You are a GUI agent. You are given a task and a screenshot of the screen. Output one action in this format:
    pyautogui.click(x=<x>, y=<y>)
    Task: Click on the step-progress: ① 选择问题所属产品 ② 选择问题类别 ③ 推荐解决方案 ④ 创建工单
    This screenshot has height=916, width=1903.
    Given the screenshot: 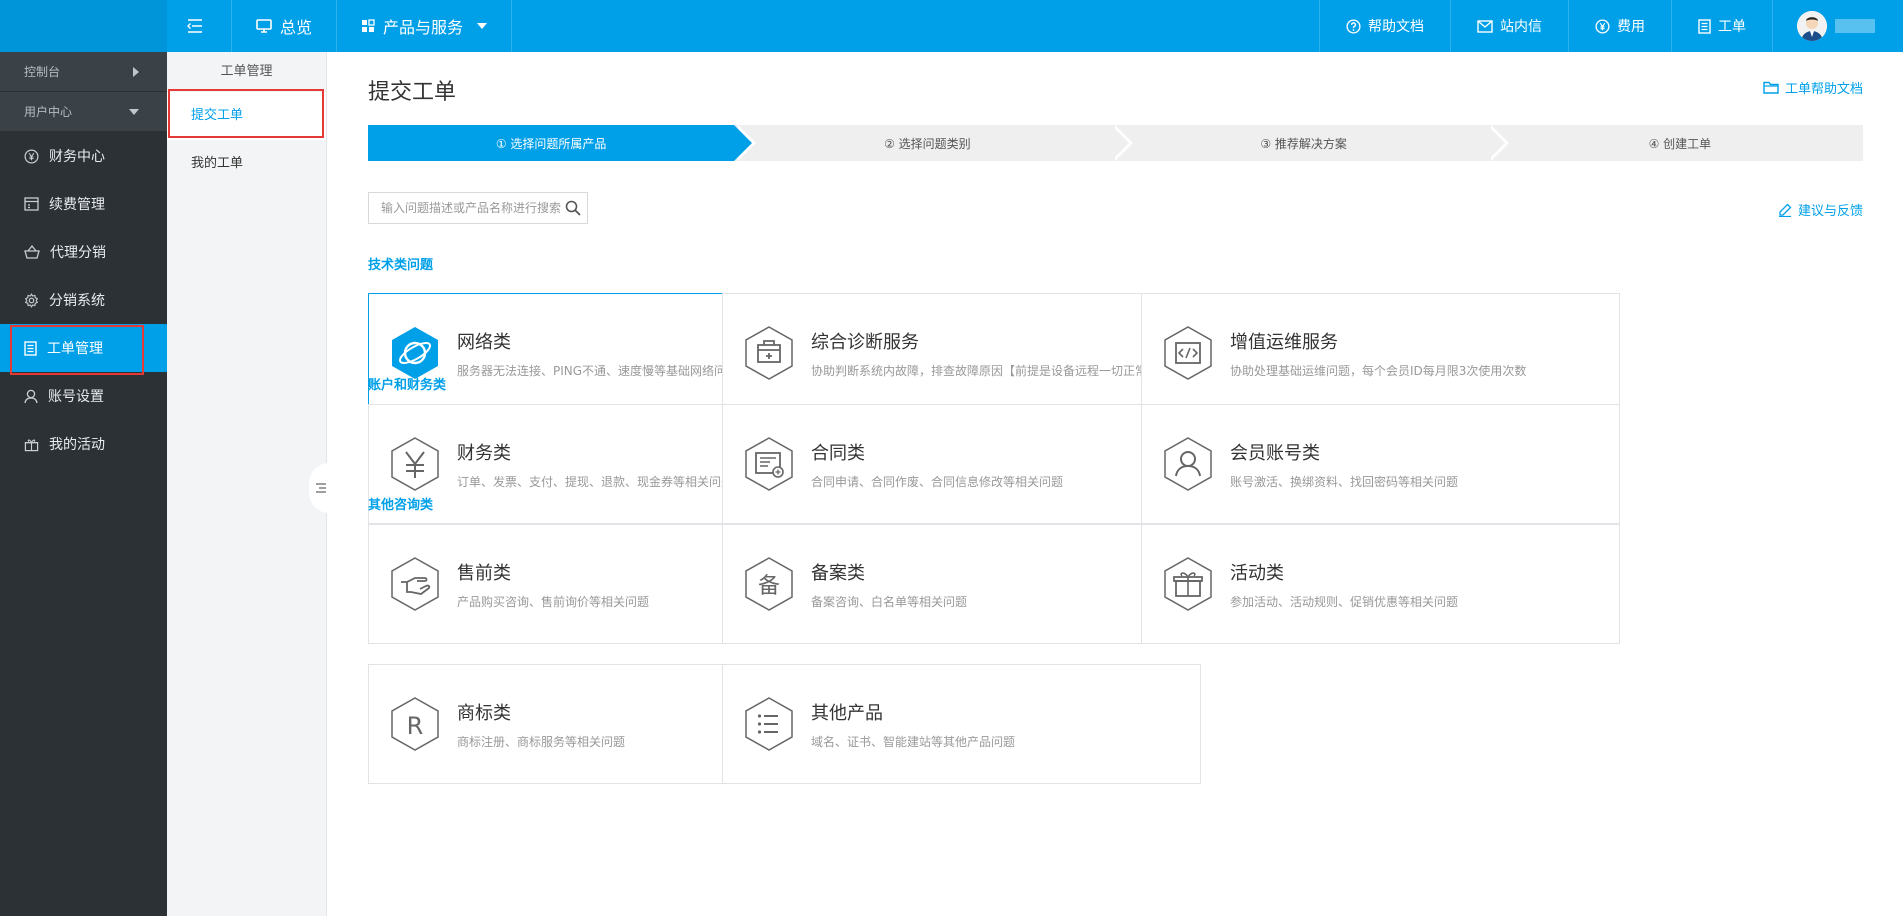 What is the action you would take?
    pyautogui.click(x=1115, y=143)
    